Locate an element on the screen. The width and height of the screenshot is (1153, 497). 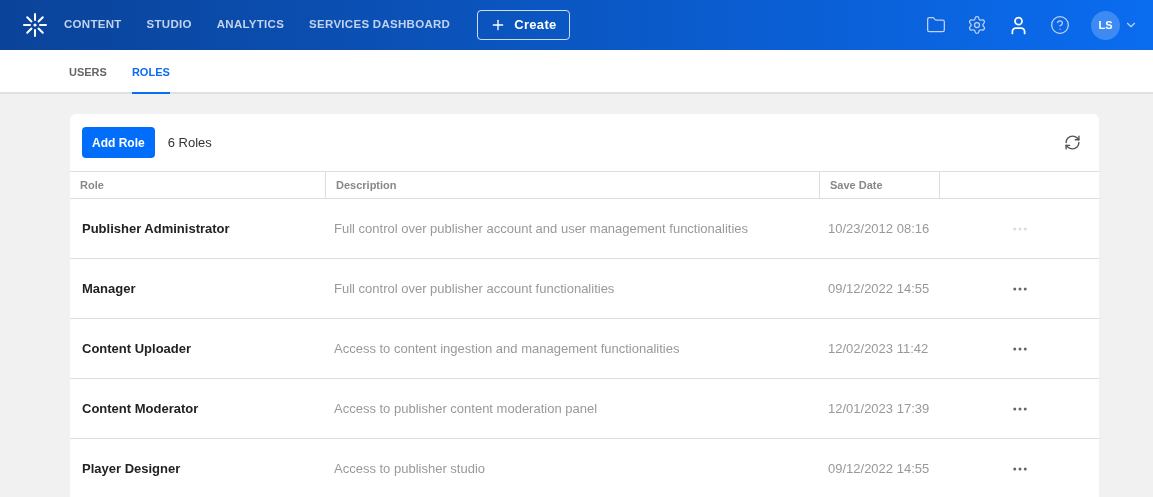
role-name: Content Uploader is located at coordinates (137, 348).